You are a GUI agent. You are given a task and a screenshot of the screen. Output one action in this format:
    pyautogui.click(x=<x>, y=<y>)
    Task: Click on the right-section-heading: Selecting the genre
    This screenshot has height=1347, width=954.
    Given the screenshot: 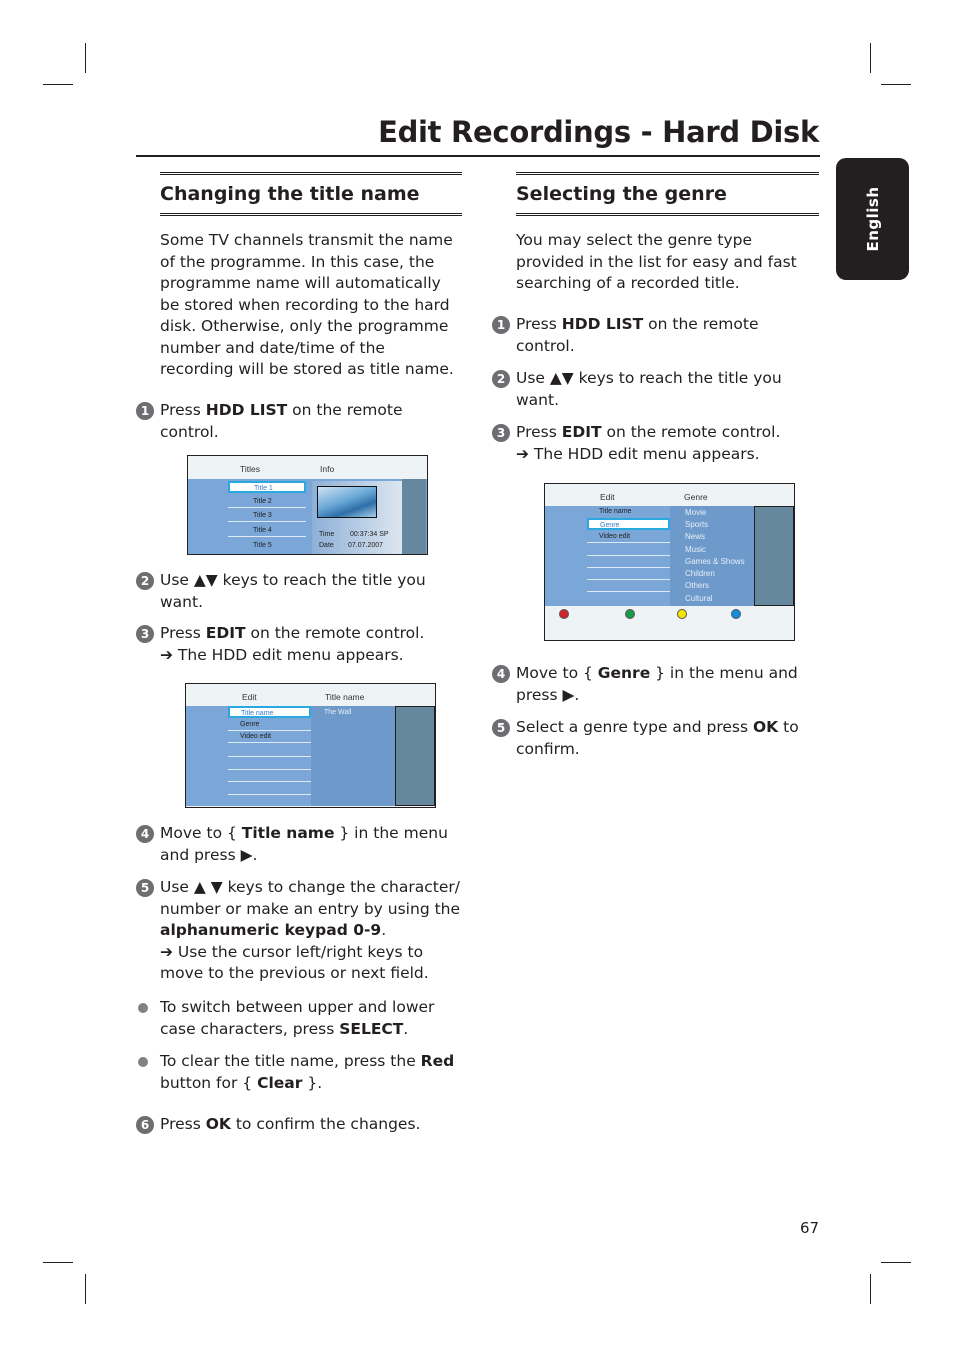 What is the action you would take?
    pyautogui.click(x=667, y=194)
    